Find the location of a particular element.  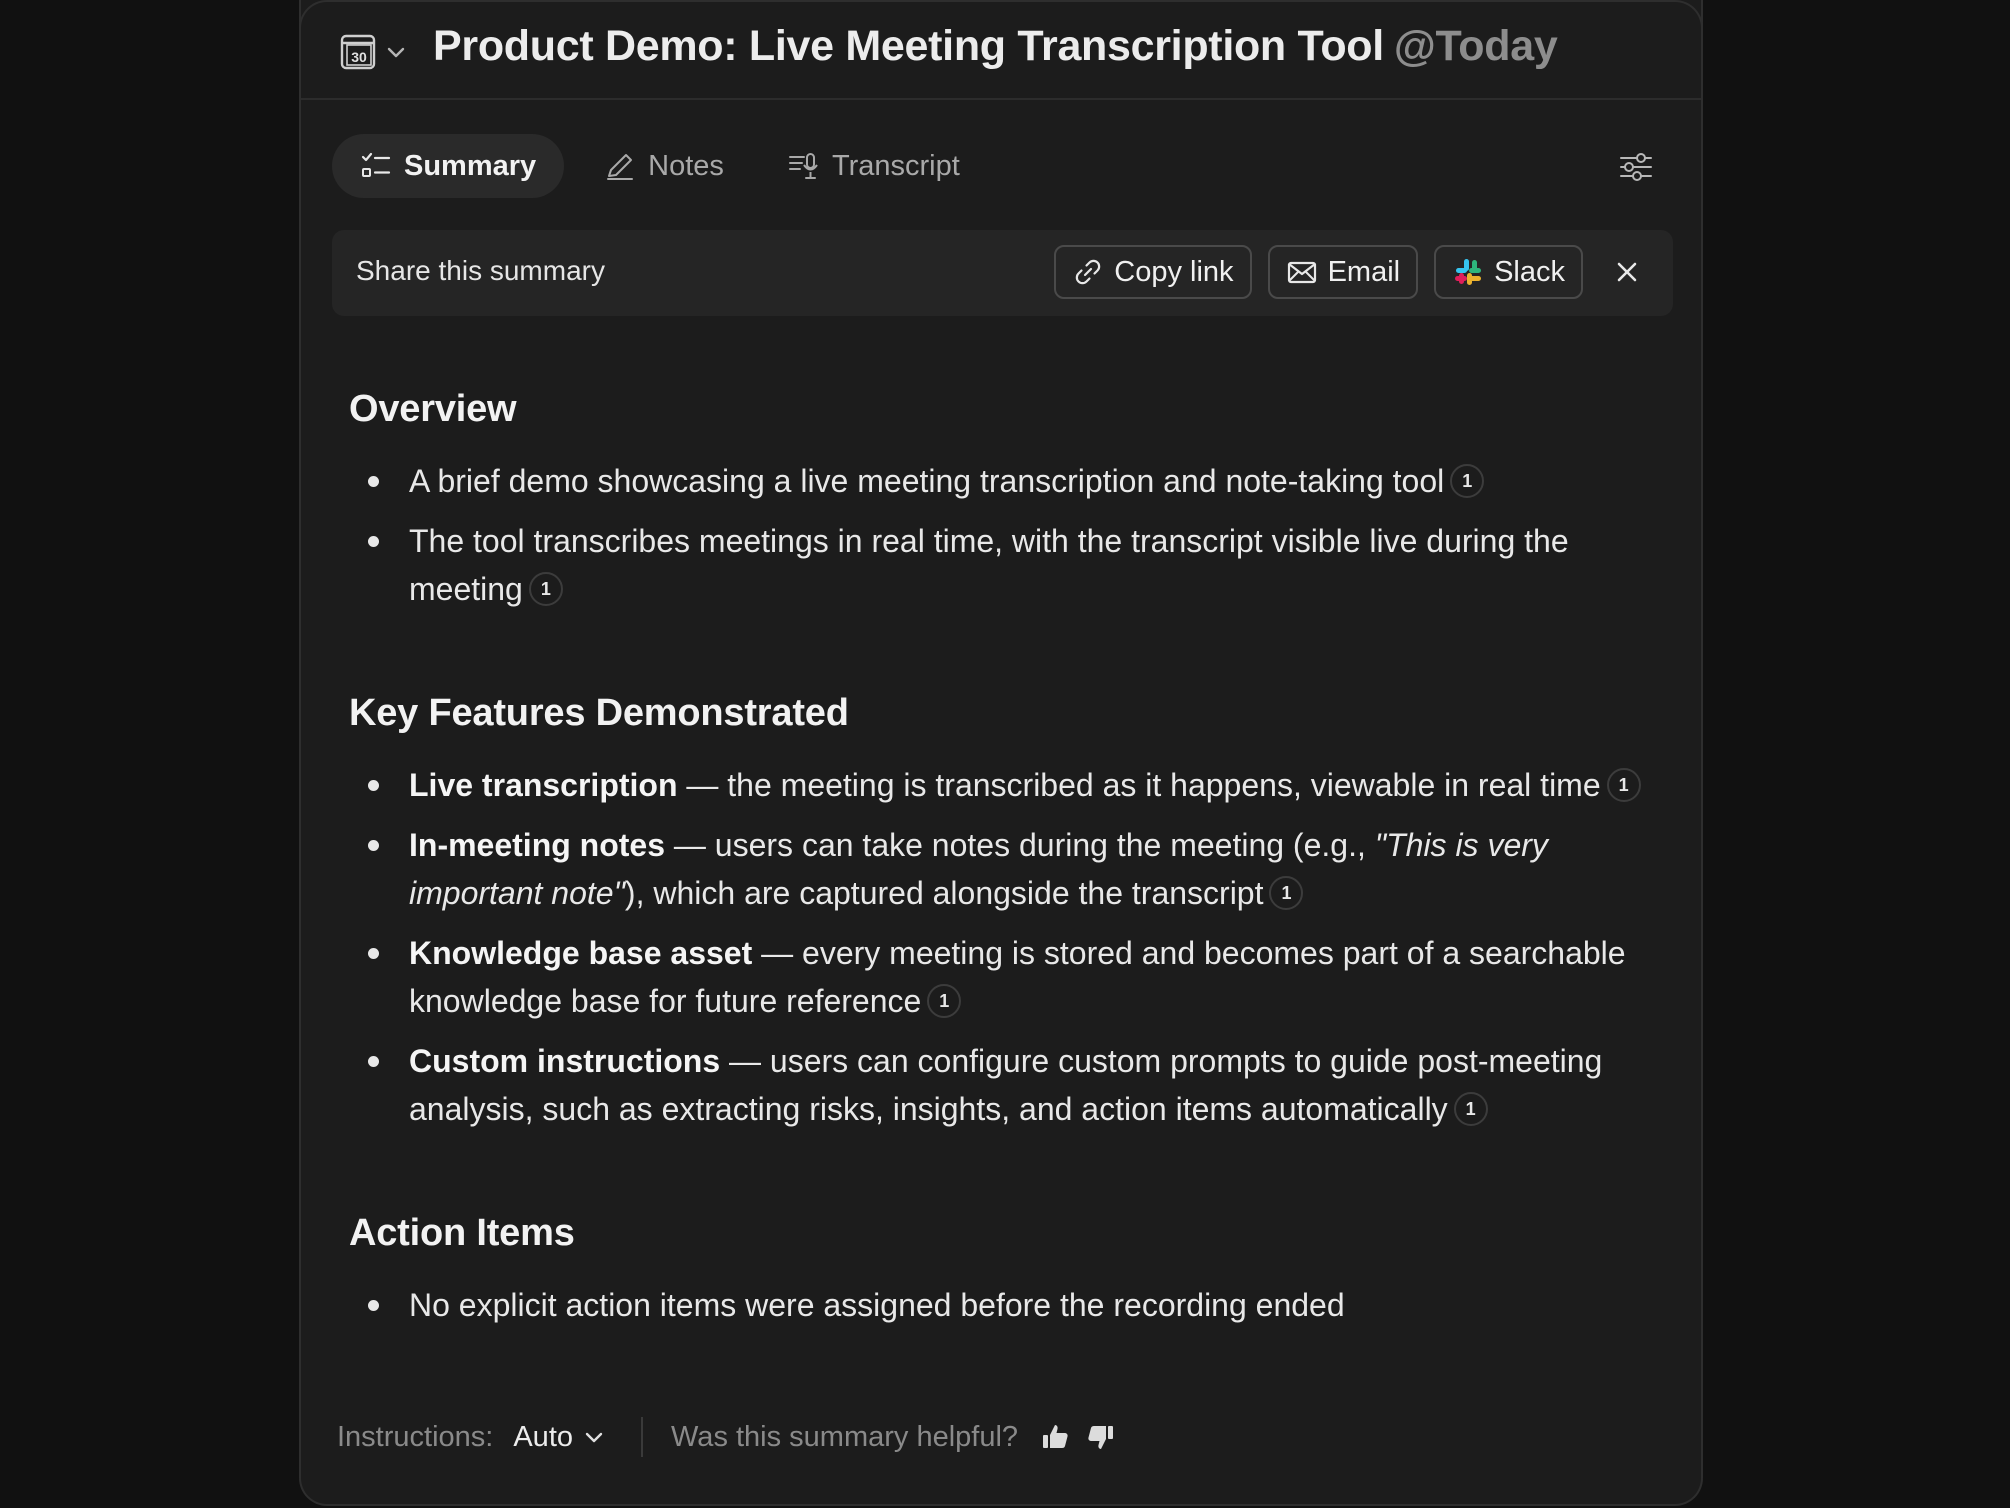

tab-notes: Notes is located at coordinates (664, 166).